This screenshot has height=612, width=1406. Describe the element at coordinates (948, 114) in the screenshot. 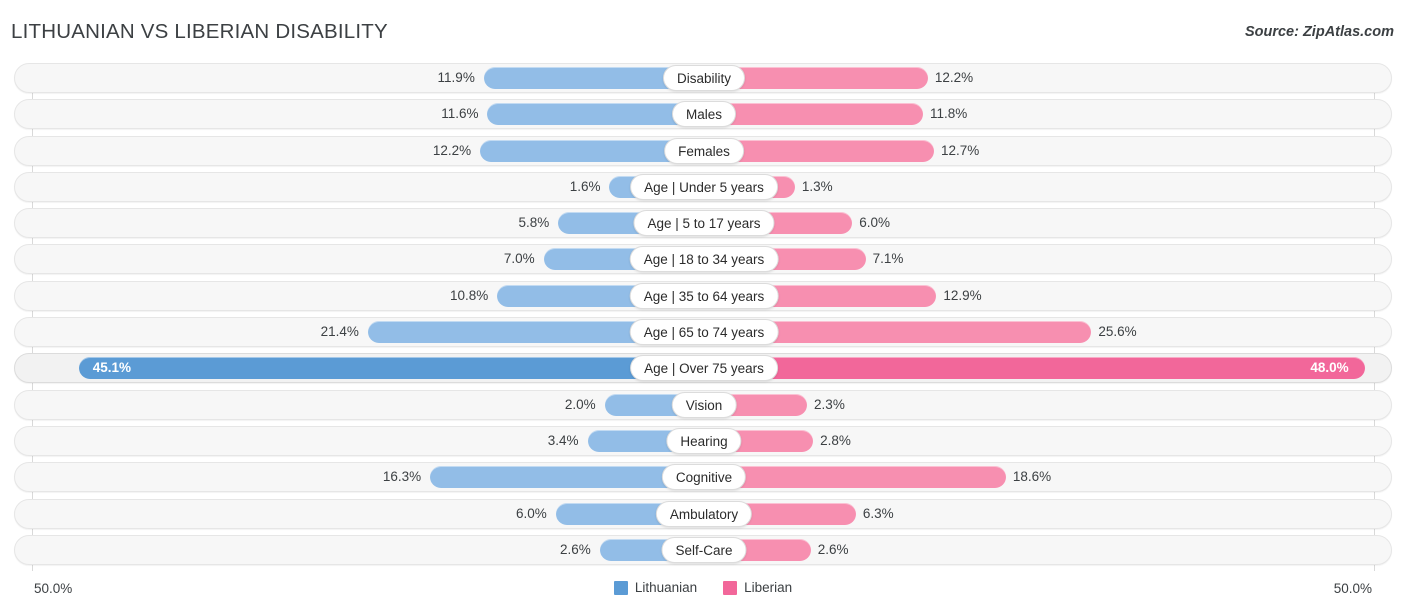

I see `value-label-liberian: 11.8%` at that location.